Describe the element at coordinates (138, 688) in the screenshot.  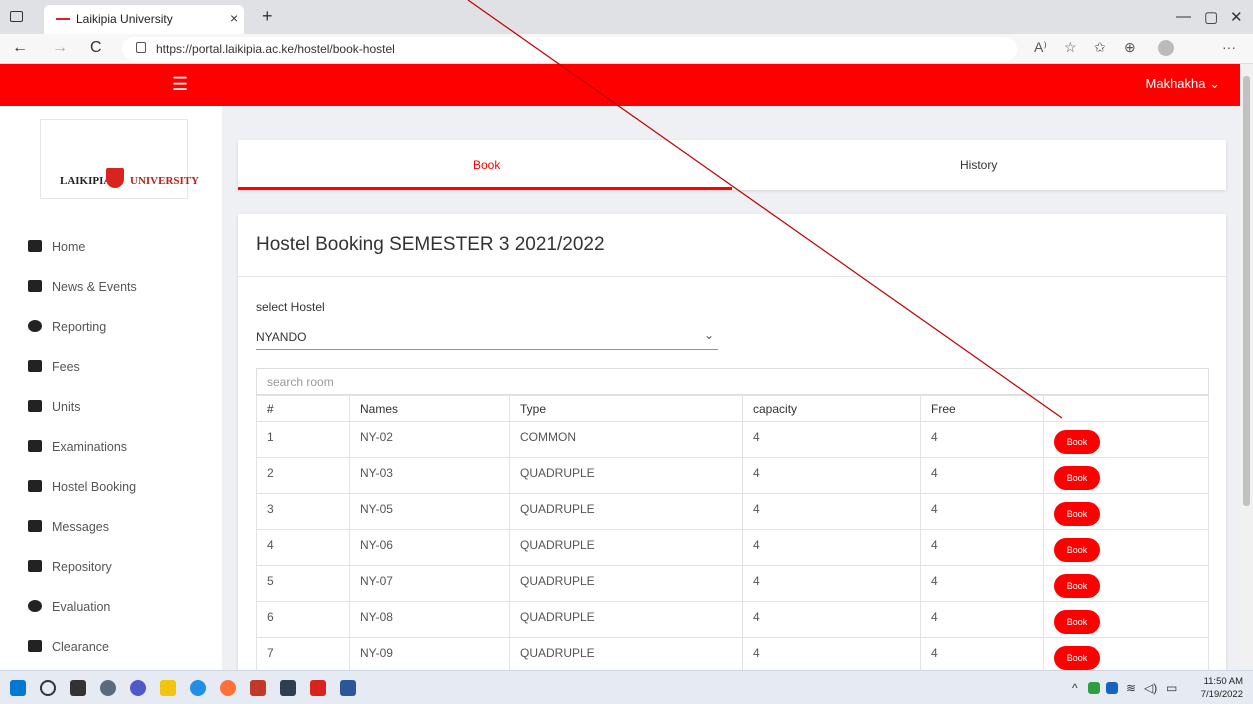
I see `chat-icon` at that location.